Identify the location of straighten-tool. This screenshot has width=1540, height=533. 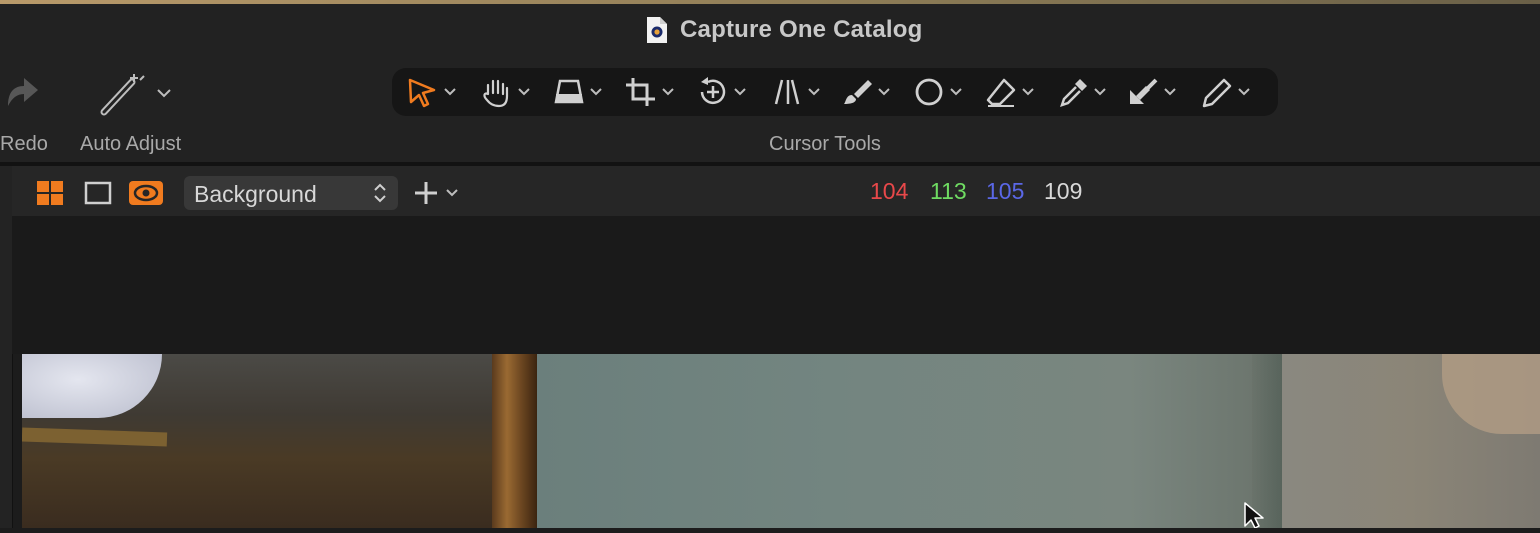
(795, 92).